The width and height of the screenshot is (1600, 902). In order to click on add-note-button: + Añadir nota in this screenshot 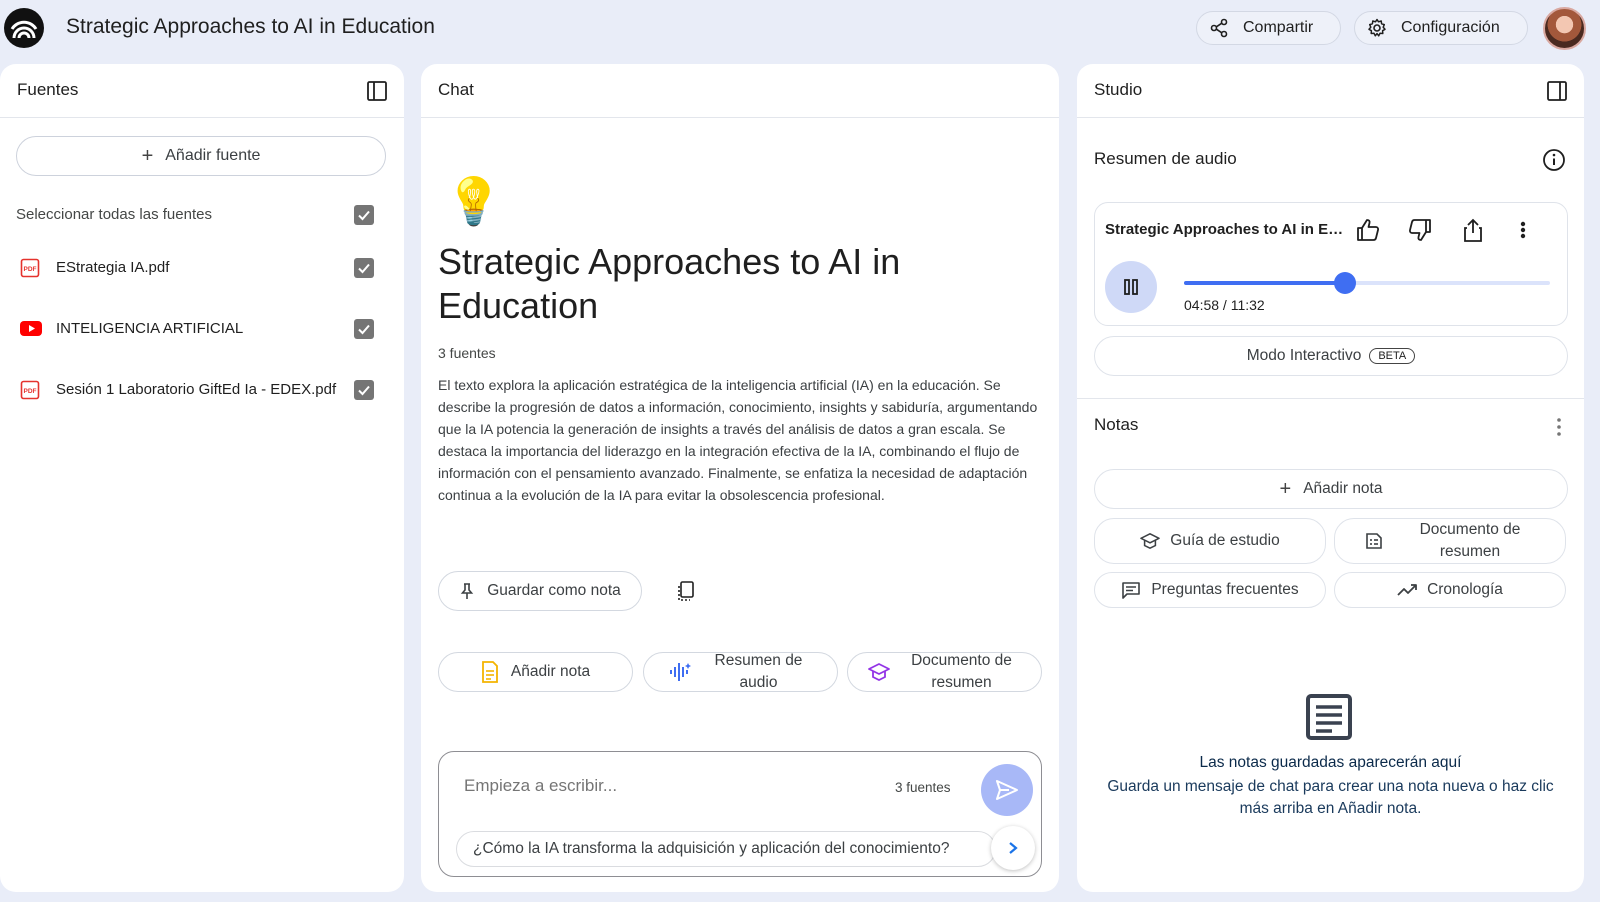, I will do `click(1331, 489)`.